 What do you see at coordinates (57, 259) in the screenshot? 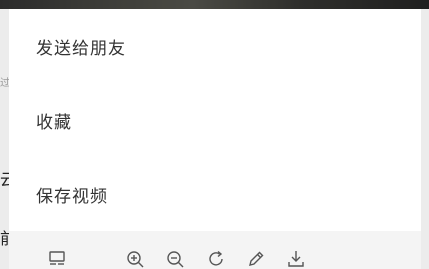
I see `layout-icon` at bounding box center [57, 259].